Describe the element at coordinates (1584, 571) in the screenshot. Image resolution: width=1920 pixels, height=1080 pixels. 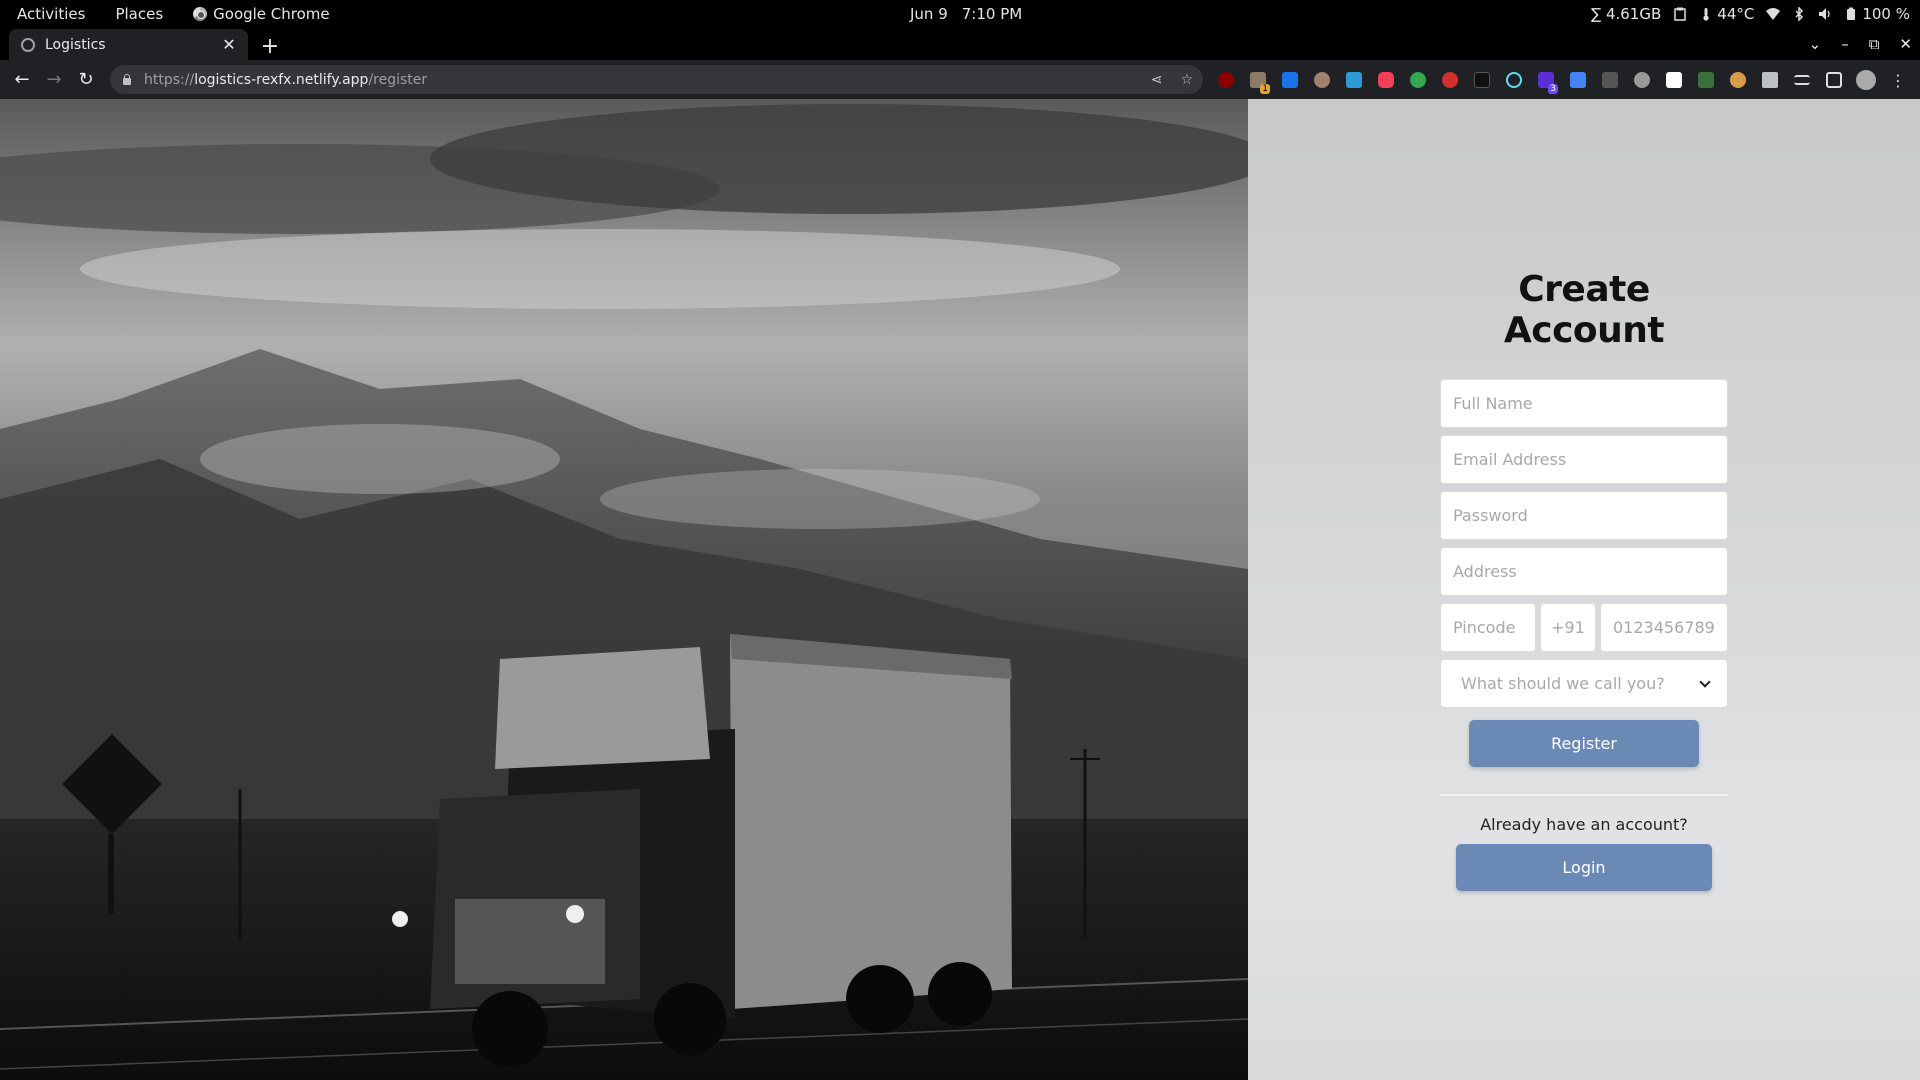
I see `address-input: Address` at that location.